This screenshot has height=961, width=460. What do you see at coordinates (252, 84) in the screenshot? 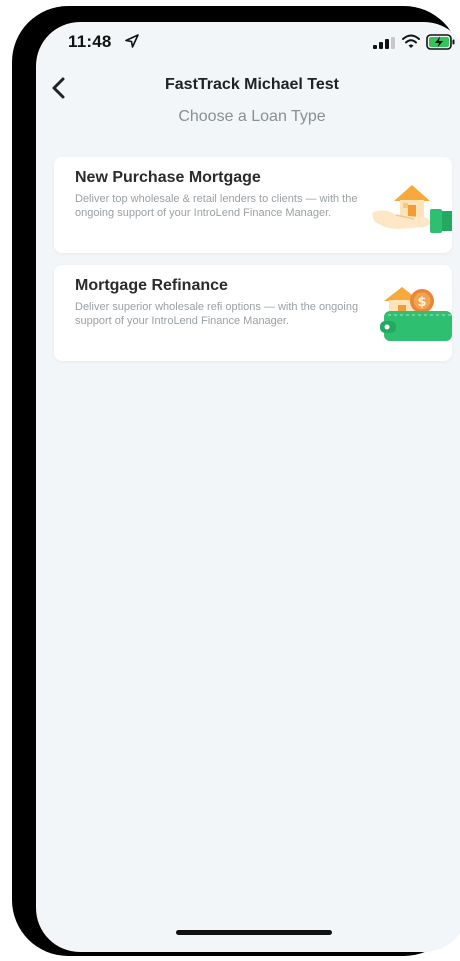
I see `page-title: FastTrack Michael Test` at bounding box center [252, 84].